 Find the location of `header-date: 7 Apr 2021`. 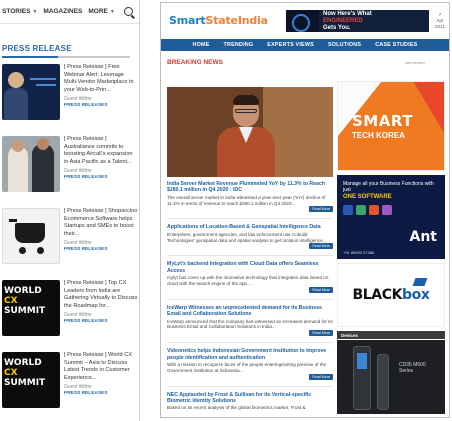

header-date: 7 Apr 2021 is located at coordinates (440, 21).